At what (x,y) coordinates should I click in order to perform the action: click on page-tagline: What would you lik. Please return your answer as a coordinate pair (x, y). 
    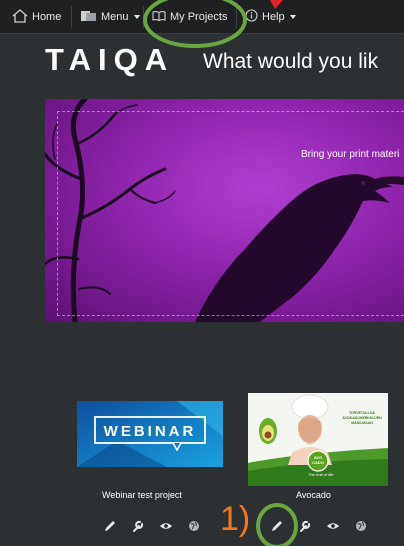
    Looking at the image, I should click on (291, 61).